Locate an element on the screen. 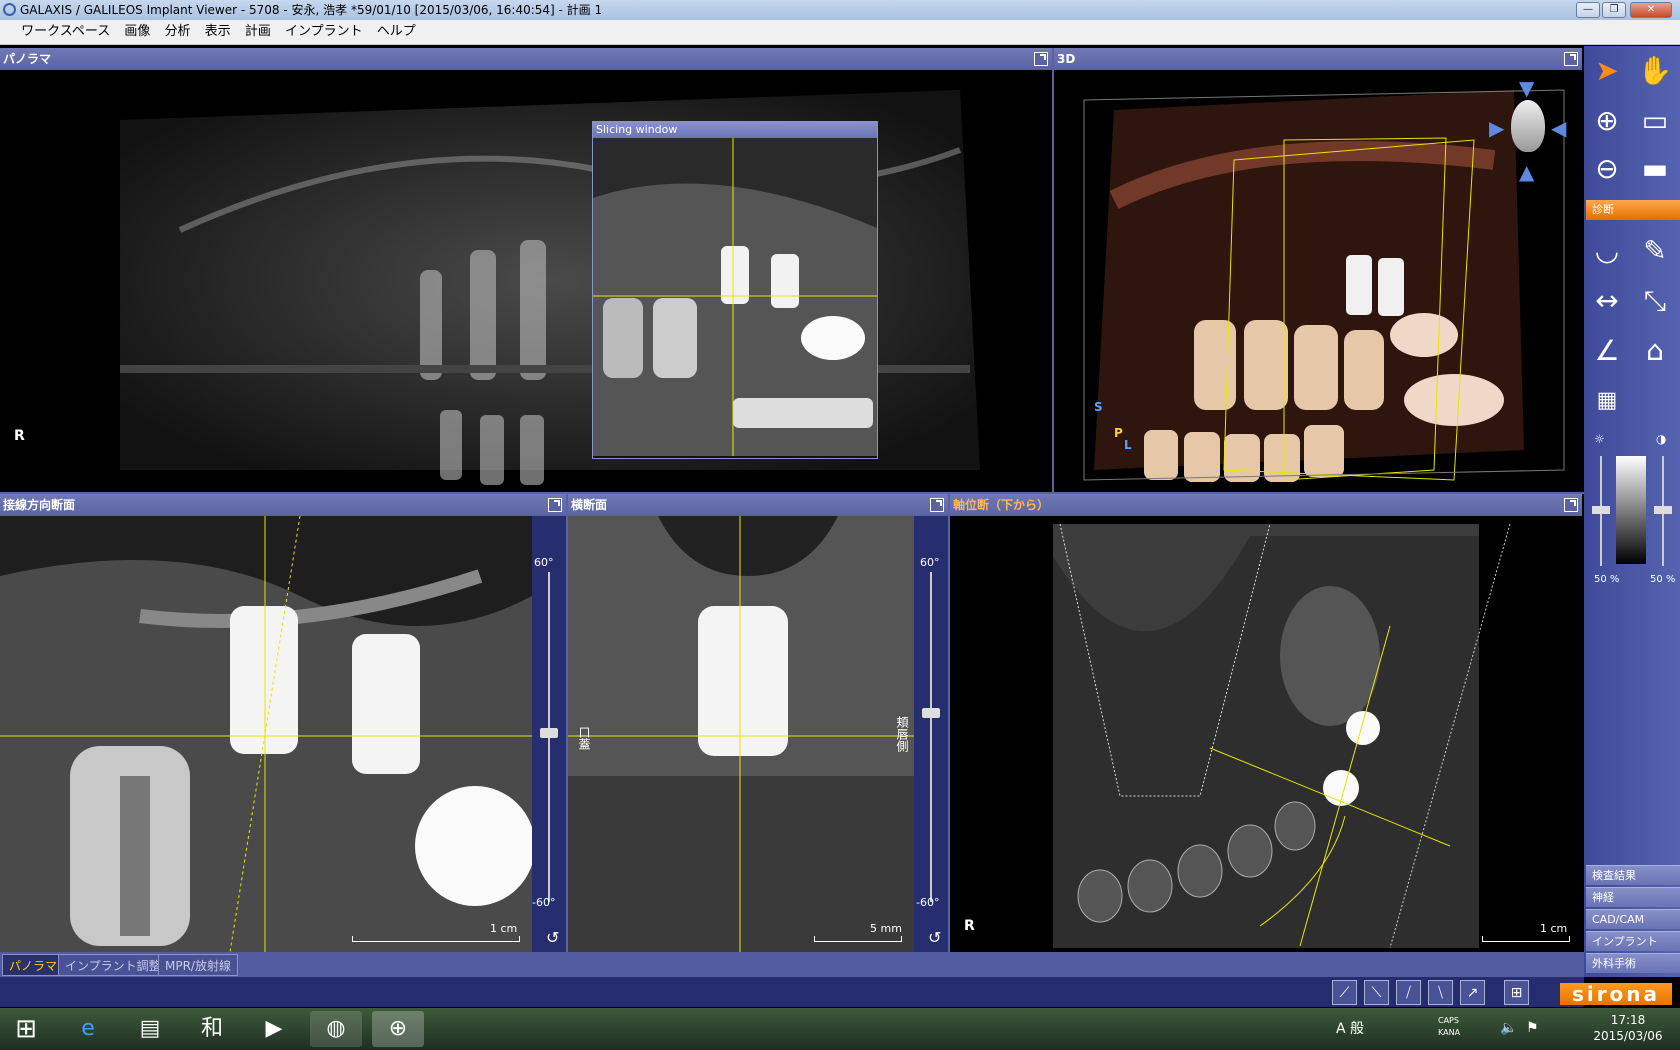 The width and height of the screenshot is (1680, 1050). slice-down-icon: ▬ is located at coordinates (1655, 169).